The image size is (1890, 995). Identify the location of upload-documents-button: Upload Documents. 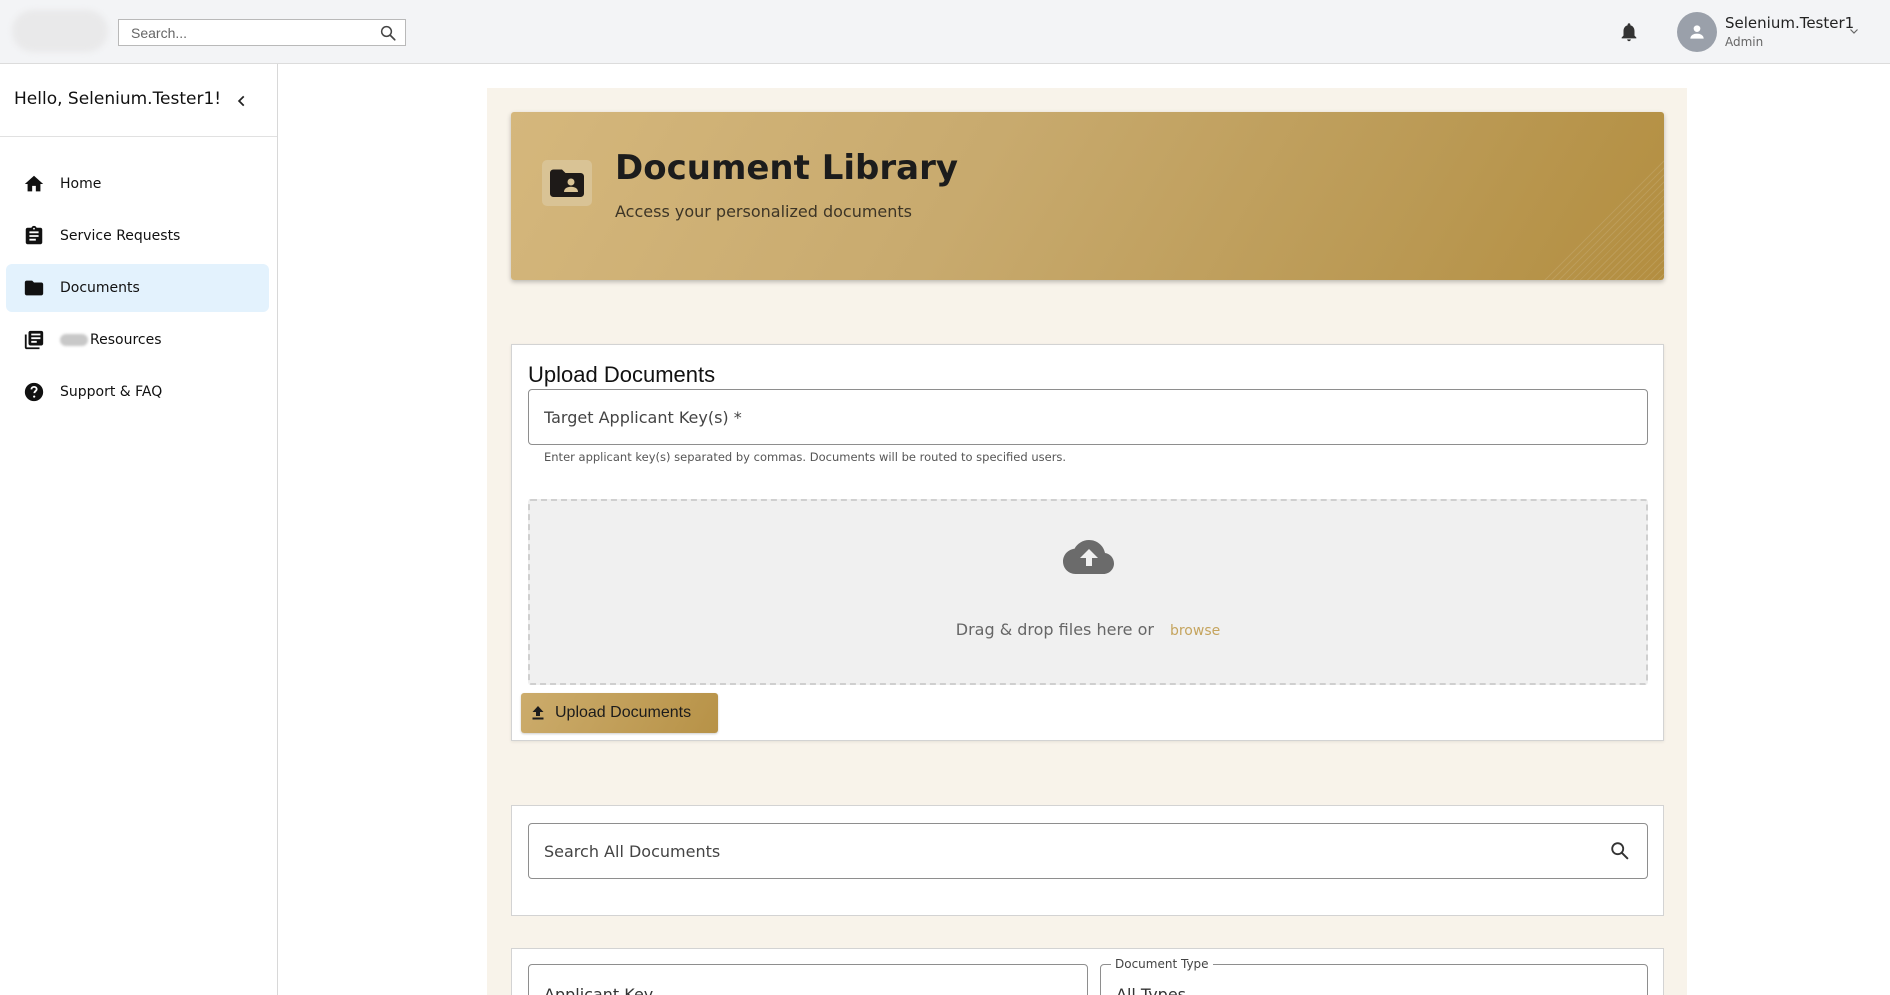
(619, 713).